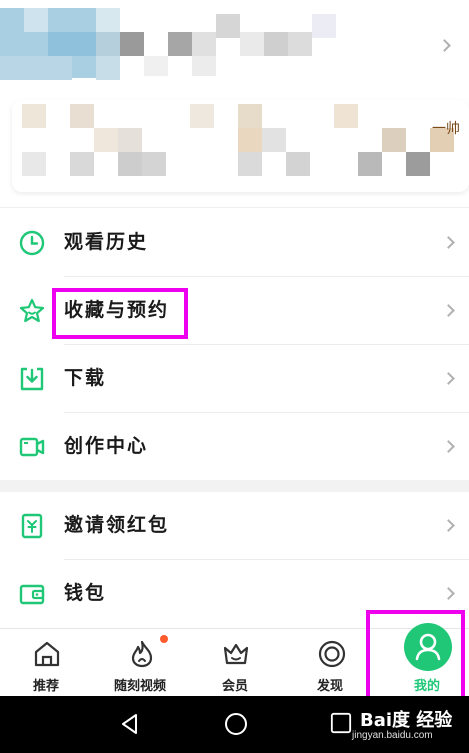  Describe the element at coordinates (85, 378) in the screenshot. I see `menu-item-label: 下载` at that location.